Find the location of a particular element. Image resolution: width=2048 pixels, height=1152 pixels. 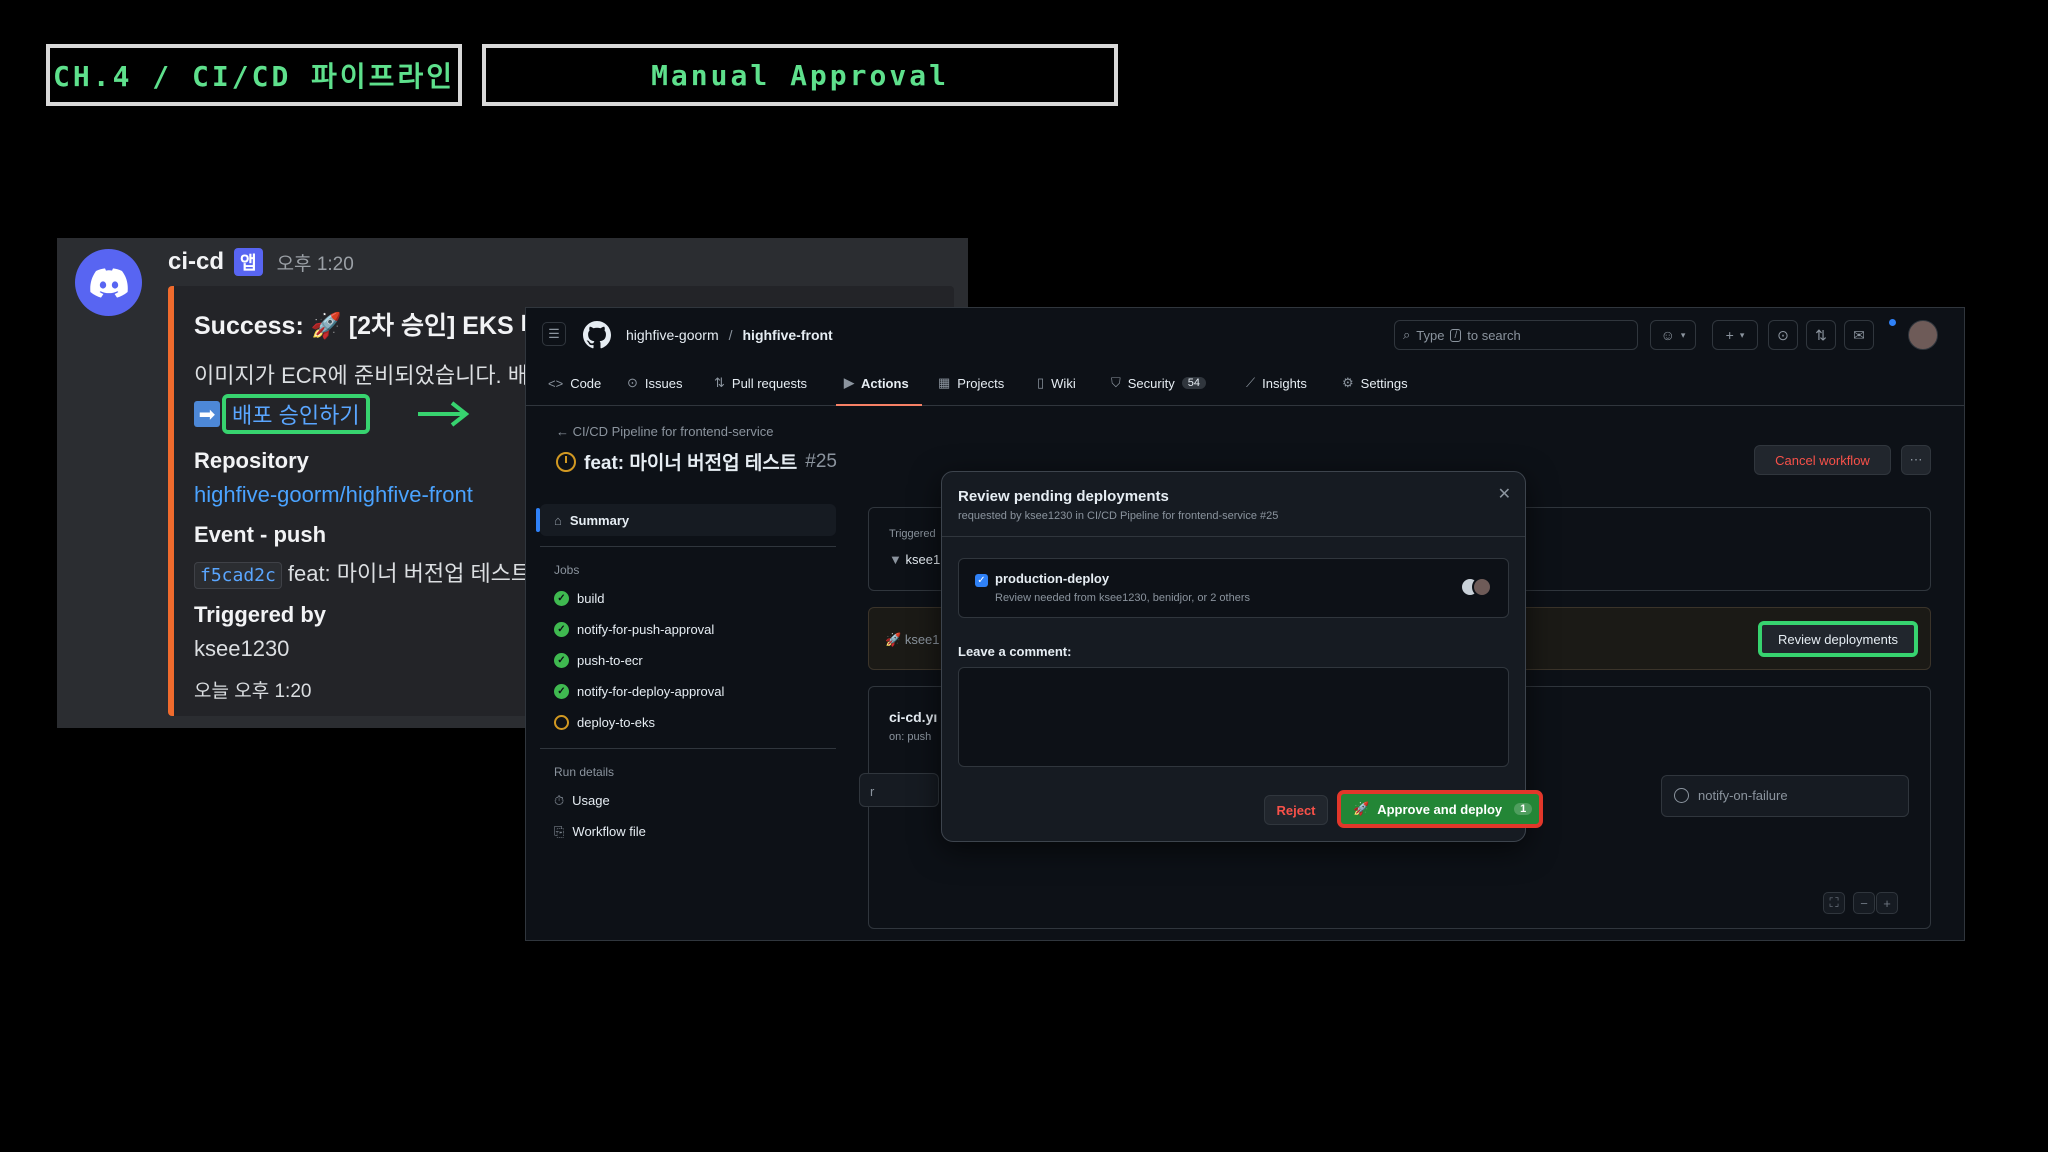

triggered-user: ▼ ksee1 is located at coordinates (914, 559).